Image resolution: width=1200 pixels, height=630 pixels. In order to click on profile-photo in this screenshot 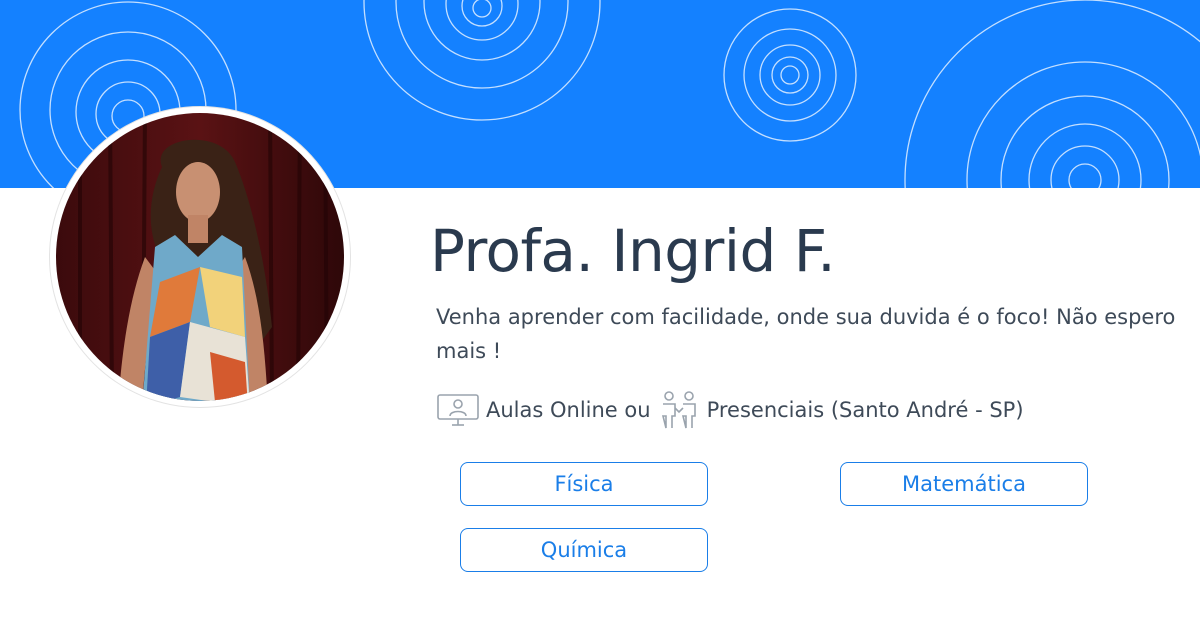, I will do `click(200, 257)`.